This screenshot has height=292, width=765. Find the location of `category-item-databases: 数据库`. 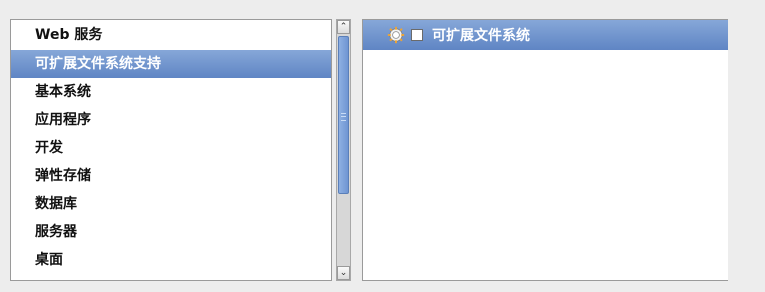

category-item-databases: 数据库 is located at coordinates (171, 204).